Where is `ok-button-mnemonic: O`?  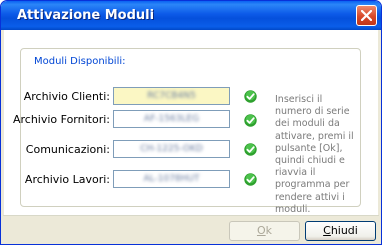
ok-button-mnemonic: O is located at coordinates (261, 230).